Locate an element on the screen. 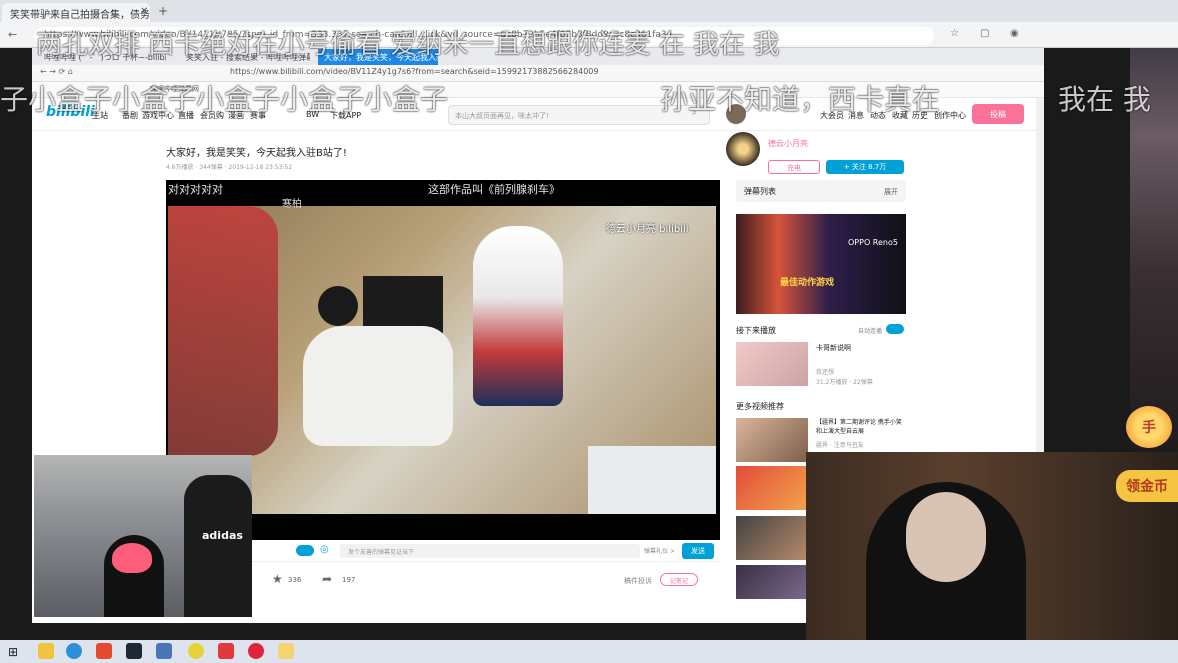 This screenshot has width=1178, height=663. follow-button: + 关注 8.7万 is located at coordinates (865, 167).